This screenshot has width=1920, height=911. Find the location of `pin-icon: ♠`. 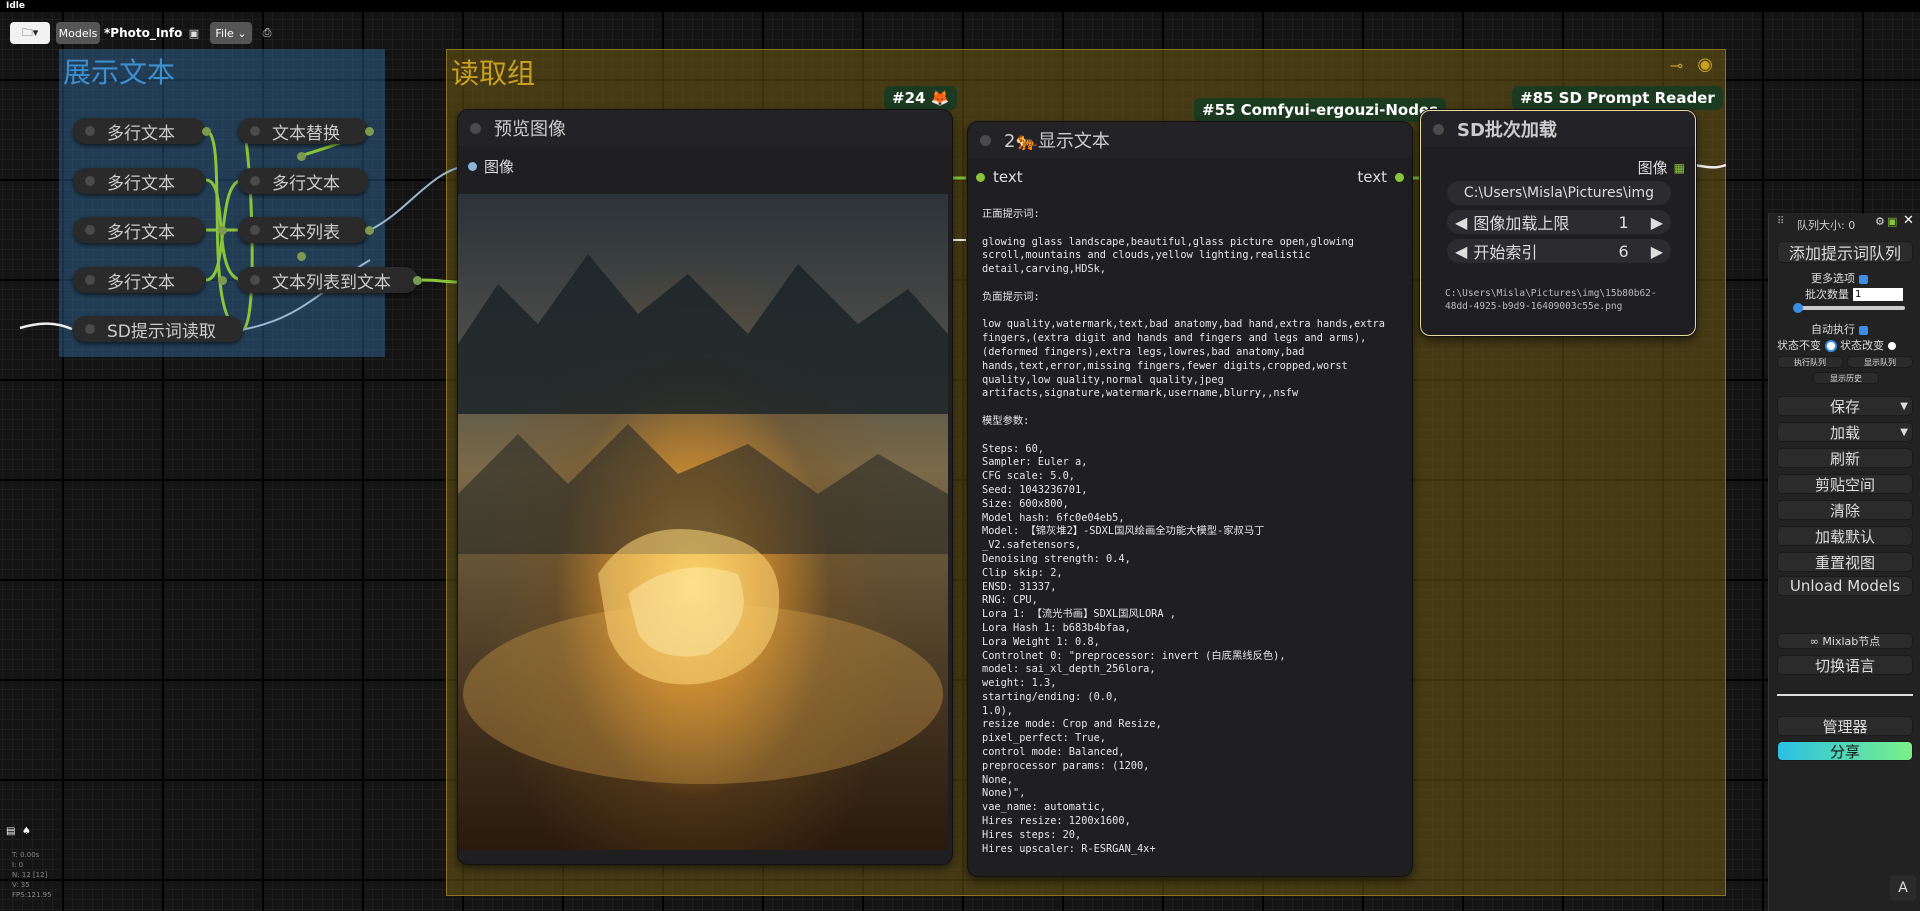

pin-icon: ♠ is located at coordinates (26, 831).